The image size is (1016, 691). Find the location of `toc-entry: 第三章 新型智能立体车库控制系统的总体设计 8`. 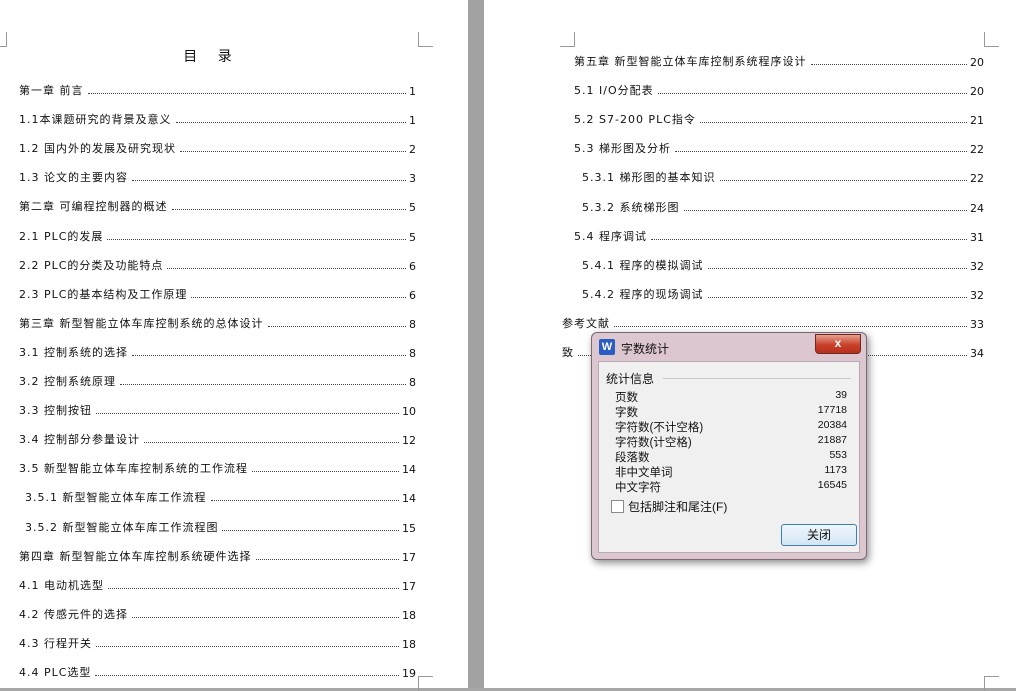

toc-entry: 第三章 新型智能立体车库控制系统的总体设计 8 is located at coordinates (217, 322).